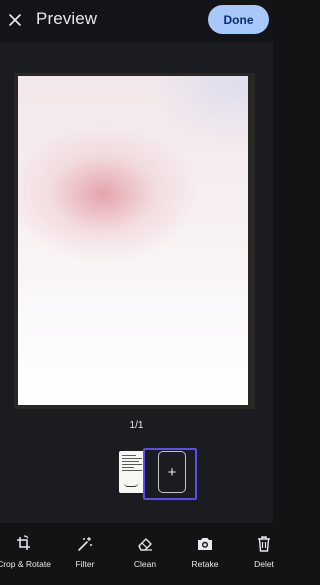  I want to click on trash-icon, so click(264, 544).